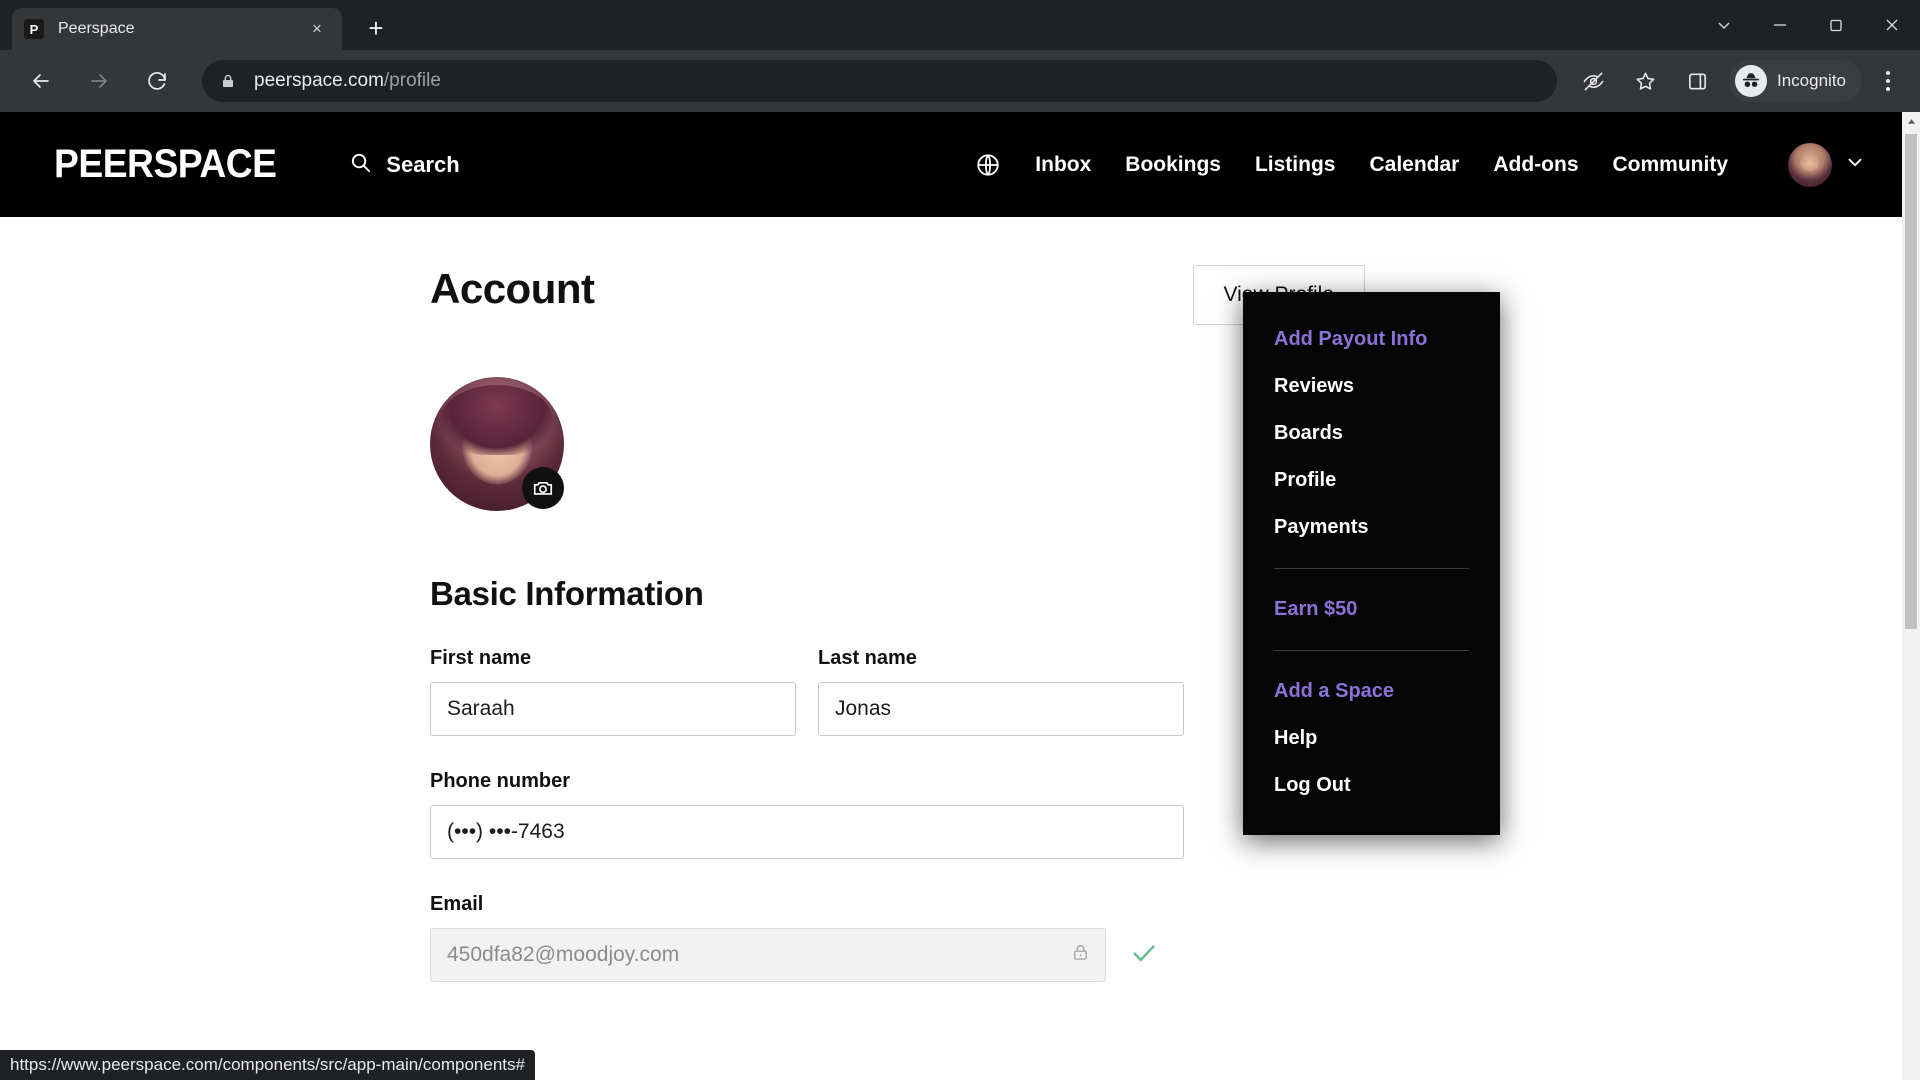 Image resolution: width=1920 pixels, height=1080 pixels. I want to click on nav-link-bookings: Bookings, so click(1173, 165).